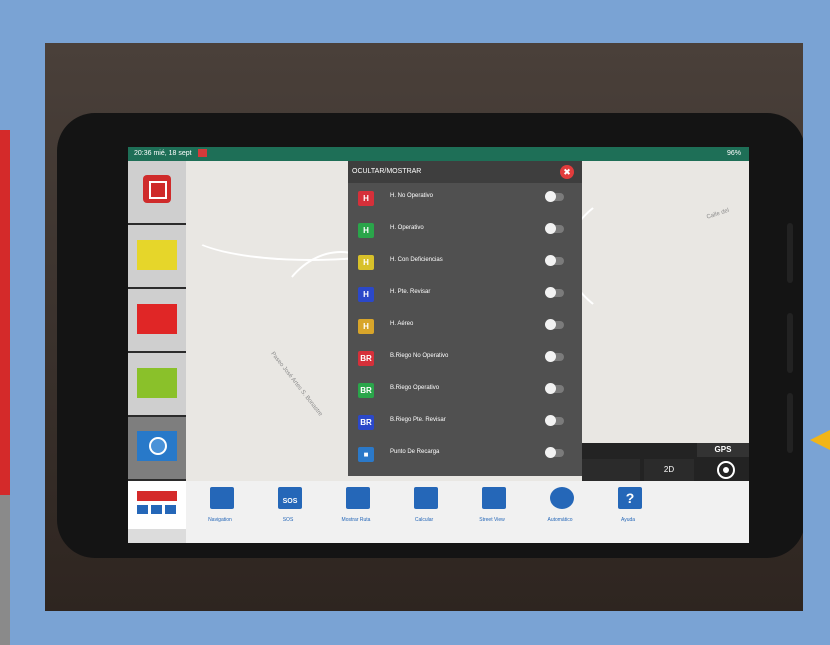  What do you see at coordinates (723, 450) in the screenshot?
I see `gps-label: GPS` at bounding box center [723, 450].